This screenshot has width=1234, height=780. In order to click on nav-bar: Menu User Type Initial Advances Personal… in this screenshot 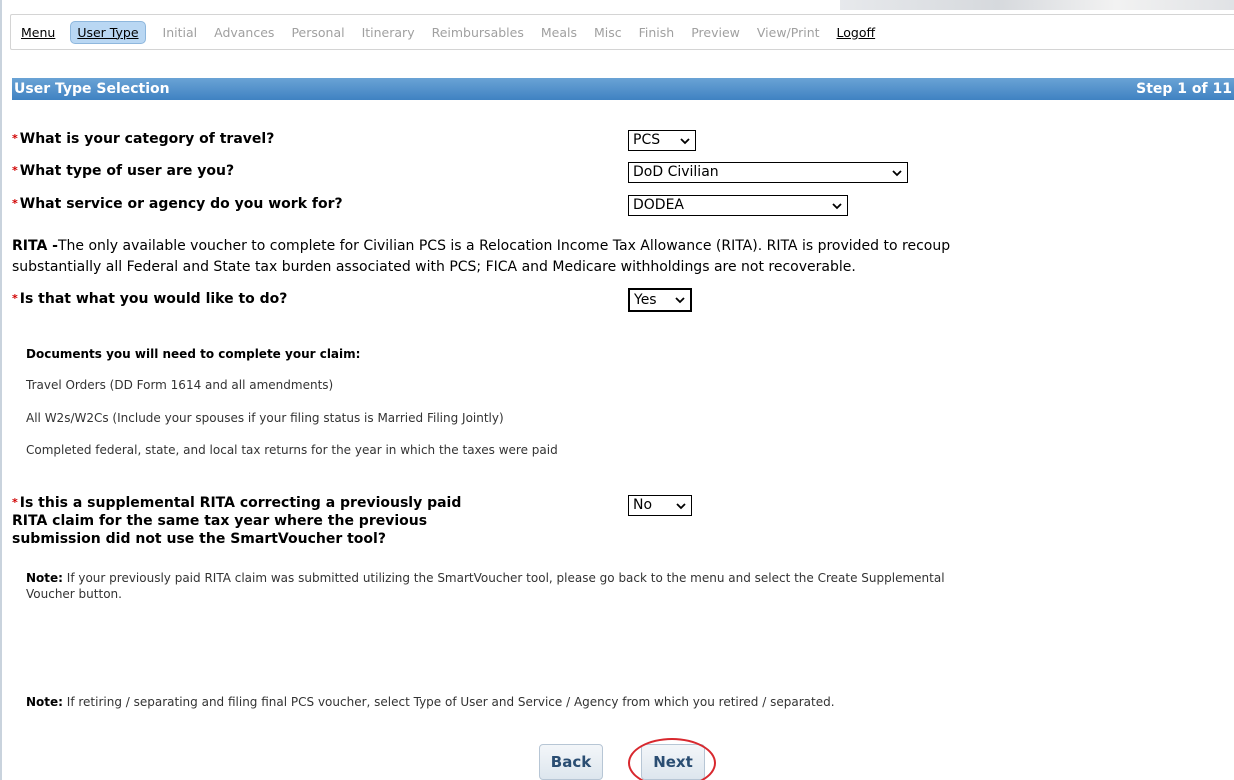, I will do `click(622, 32)`.